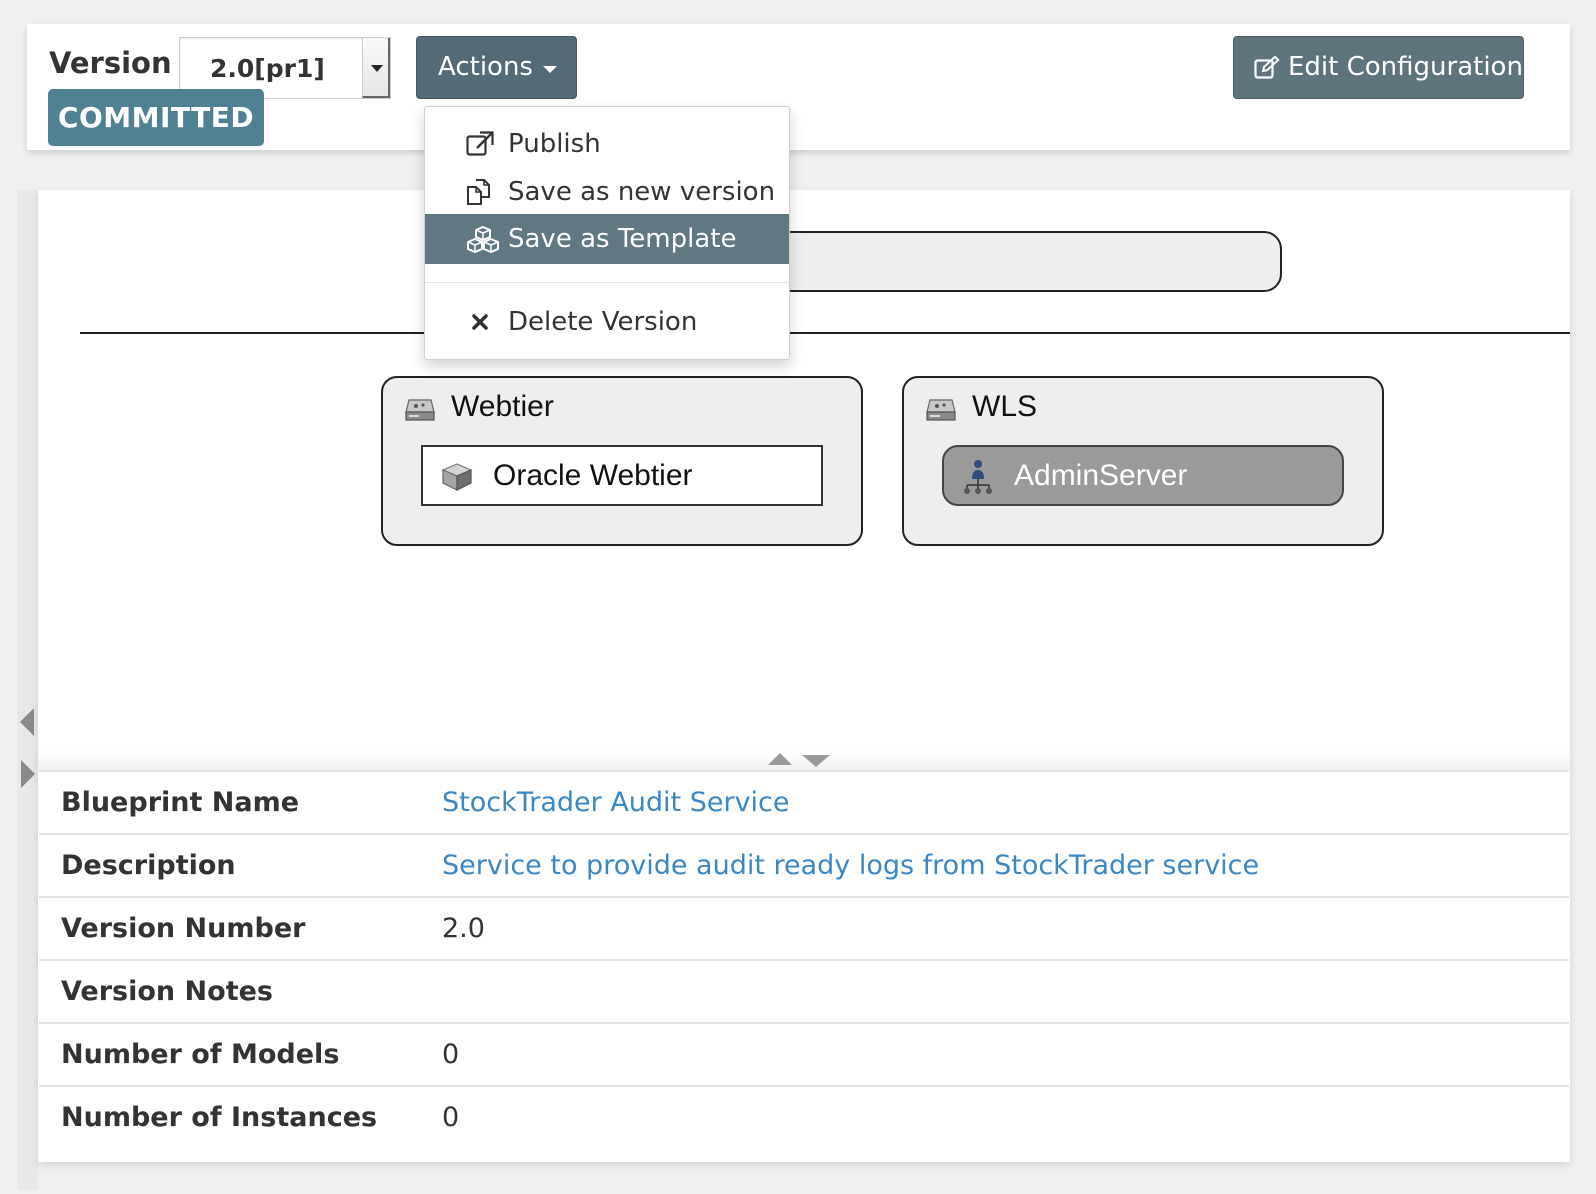 This screenshot has height=1194, width=1596. What do you see at coordinates (478, 192) in the screenshot?
I see `copy-icon` at bounding box center [478, 192].